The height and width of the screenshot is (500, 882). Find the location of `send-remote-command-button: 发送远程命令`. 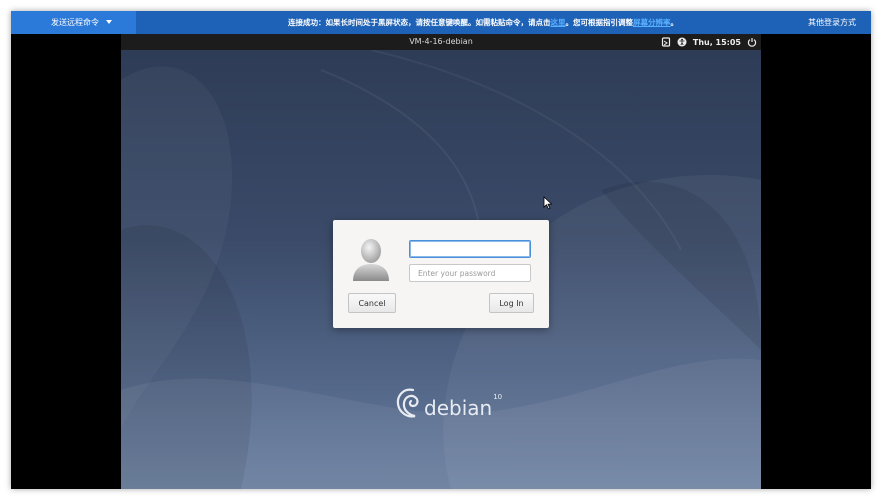

send-remote-command-button: 发送远程命令 is located at coordinates (73, 22).